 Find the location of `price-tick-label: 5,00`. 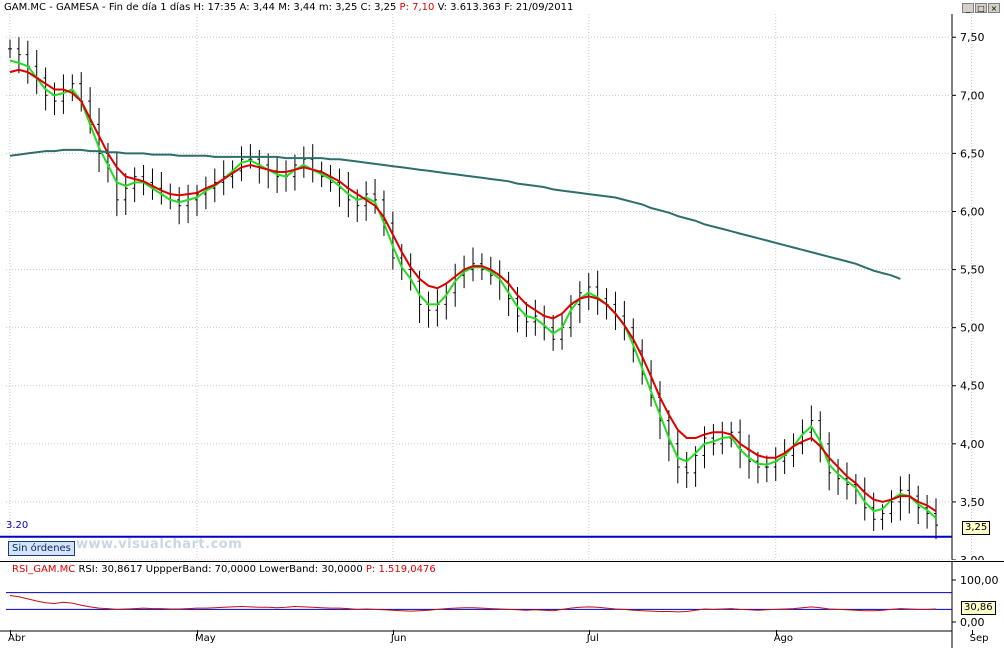

price-tick-label: 5,00 is located at coordinates (972, 328).